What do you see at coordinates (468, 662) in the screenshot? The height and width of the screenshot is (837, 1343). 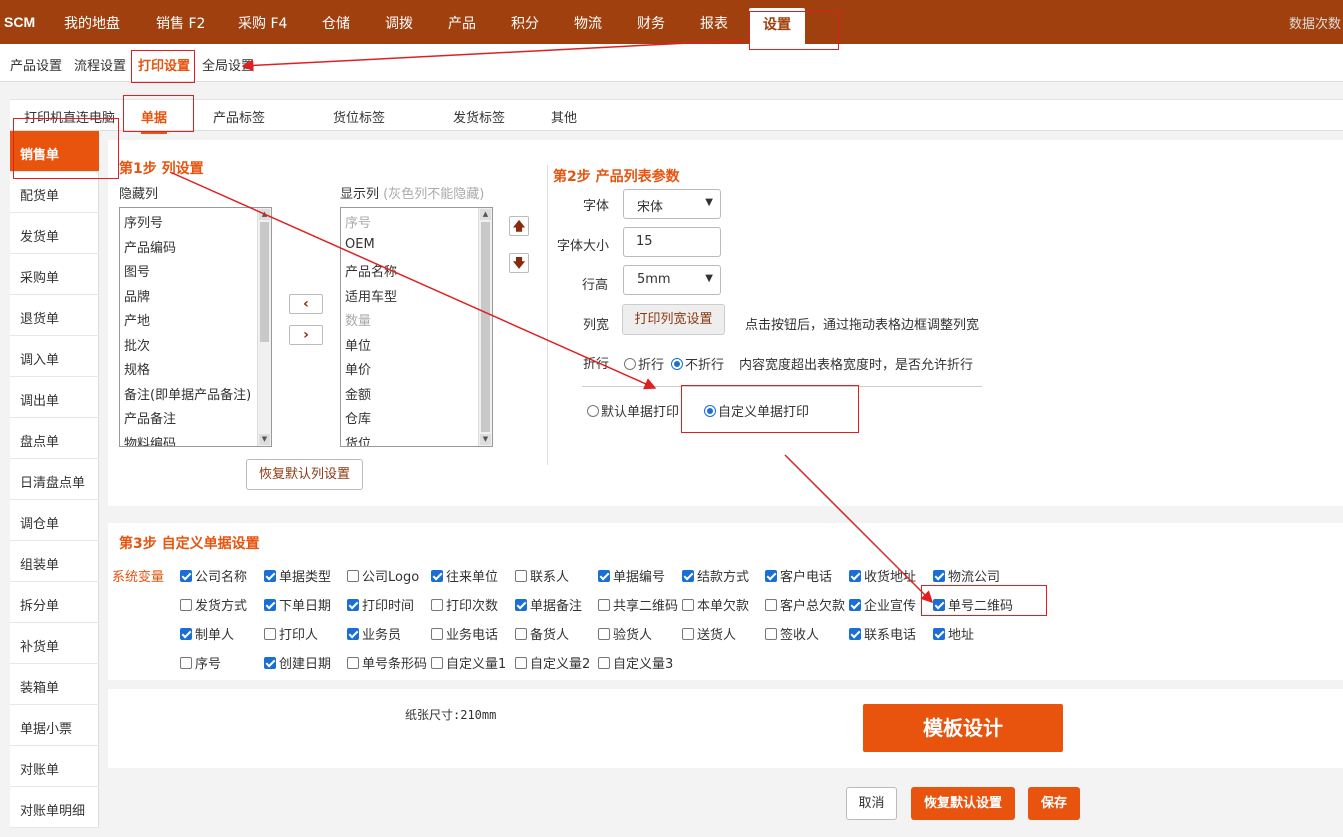 I see `system-variable-checkbox: 自定义量1` at bounding box center [468, 662].